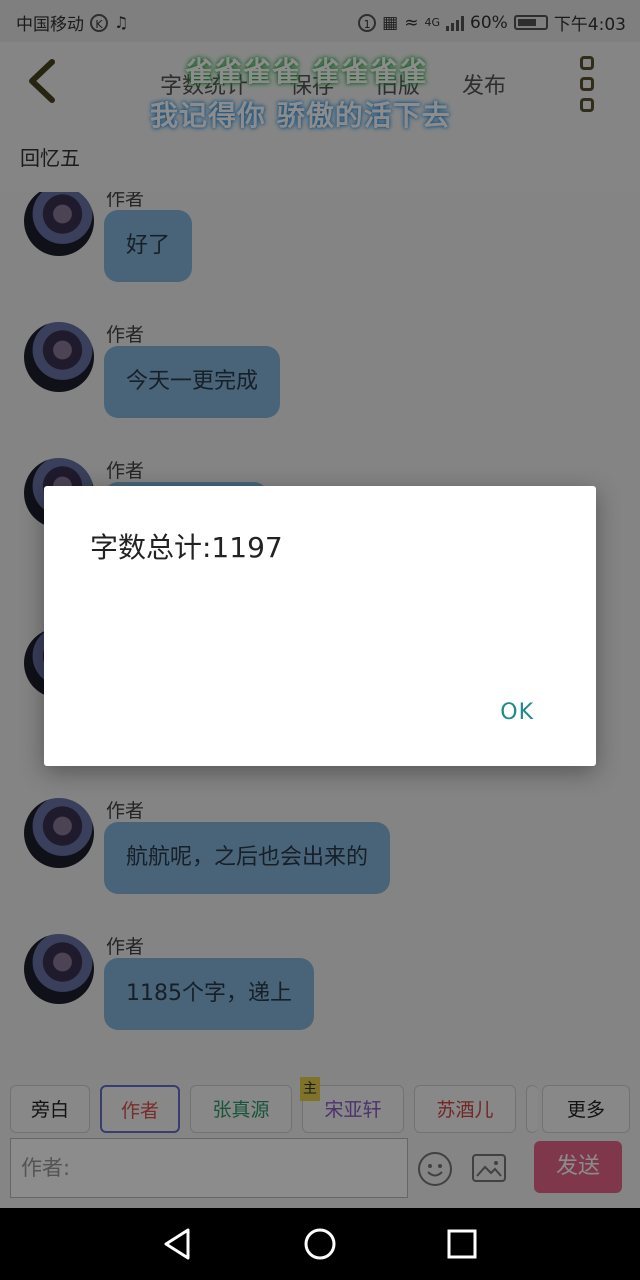 This screenshot has width=640, height=1280. Describe the element at coordinates (186, 547) in the screenshot. I see `dialog-message: 字数总计:1197` at that location.